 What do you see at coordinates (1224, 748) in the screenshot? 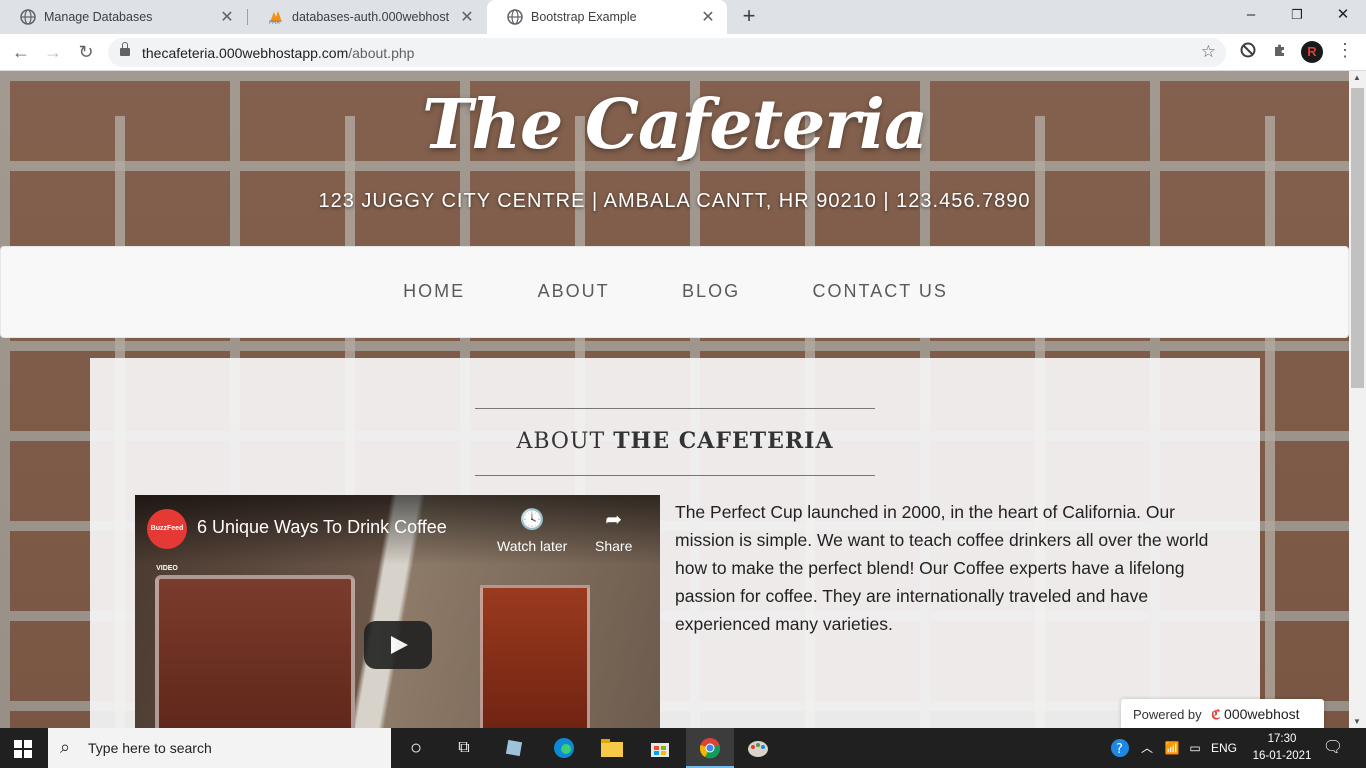
I see `language-indicator: ENG` at bounding box center [1224, 748].